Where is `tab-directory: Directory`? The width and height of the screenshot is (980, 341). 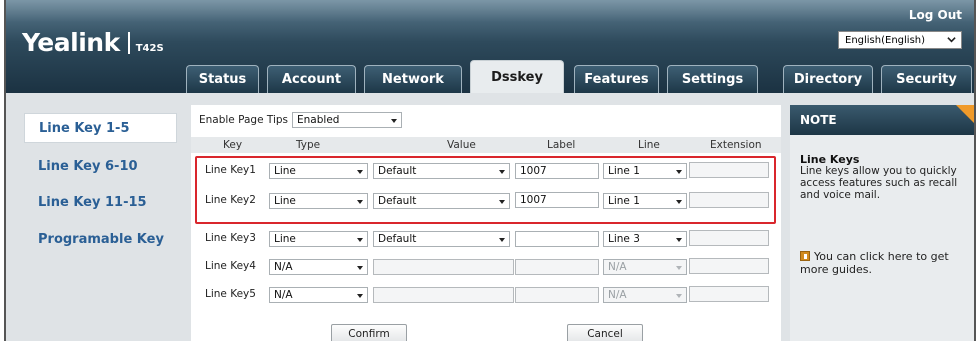
tab-directory: Directory is located at coordinates (828, 79).